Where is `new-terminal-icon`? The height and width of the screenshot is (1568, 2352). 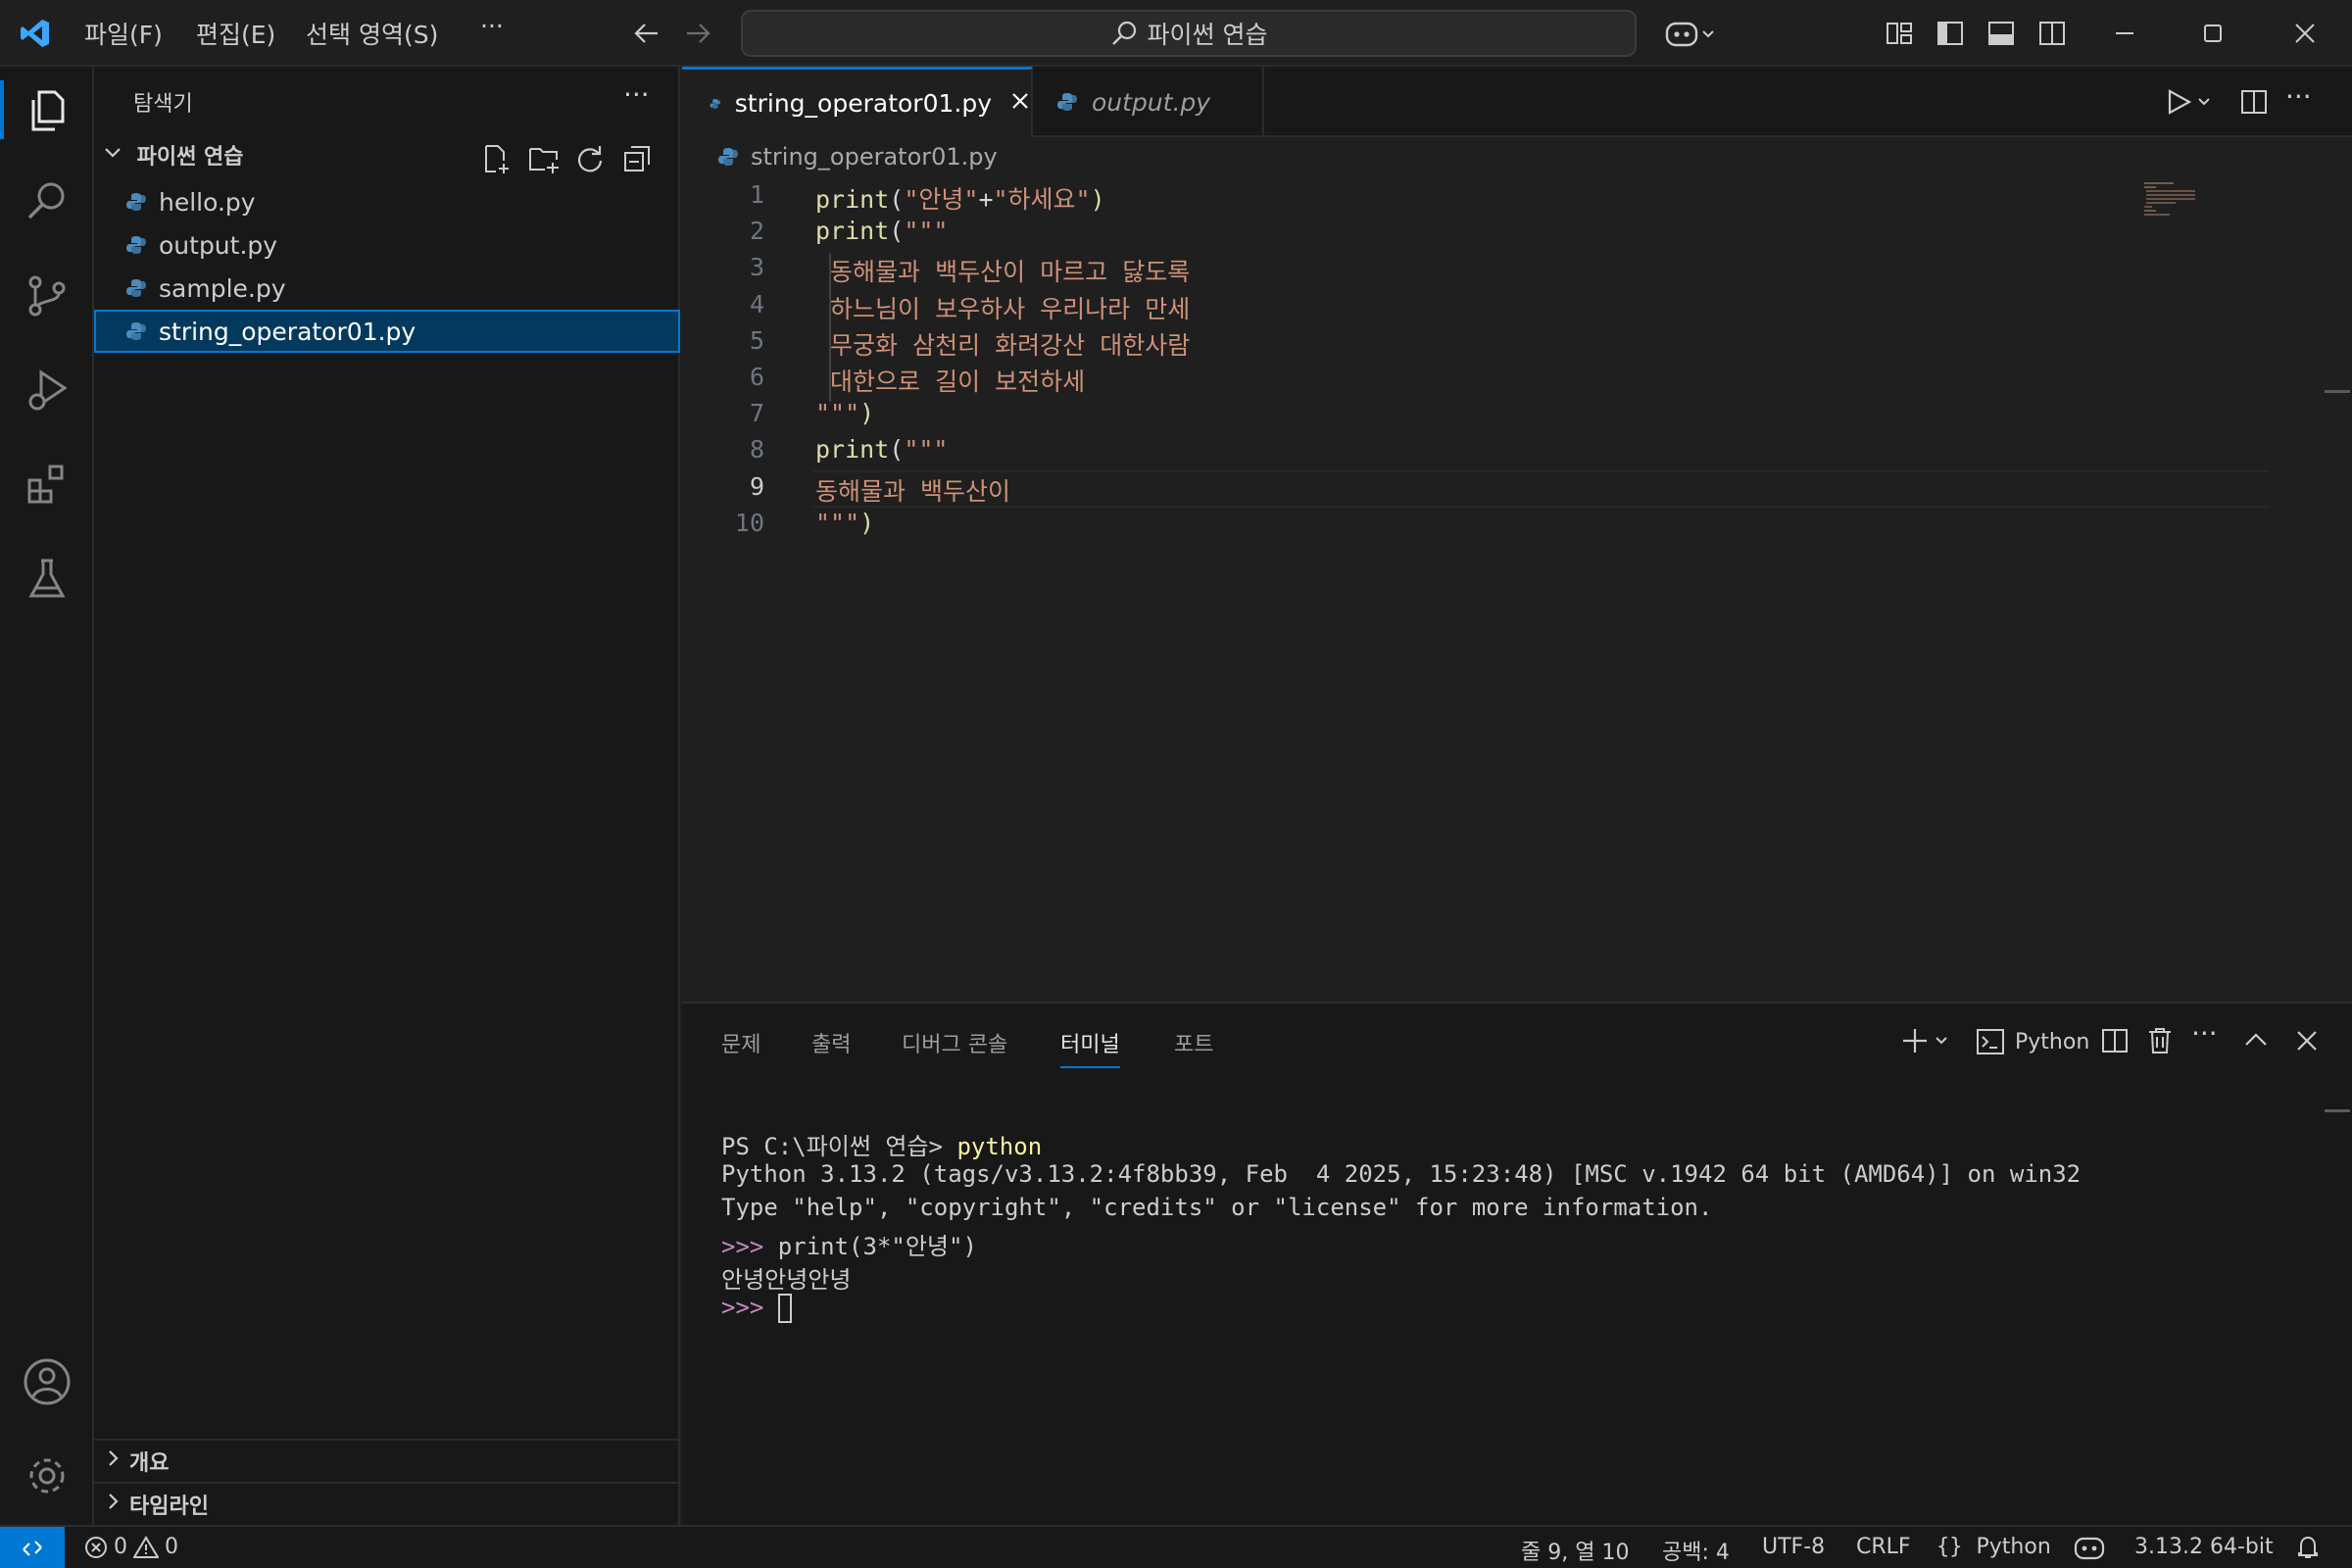
new-terminal-icon is located at coordinates (1928, 1042).